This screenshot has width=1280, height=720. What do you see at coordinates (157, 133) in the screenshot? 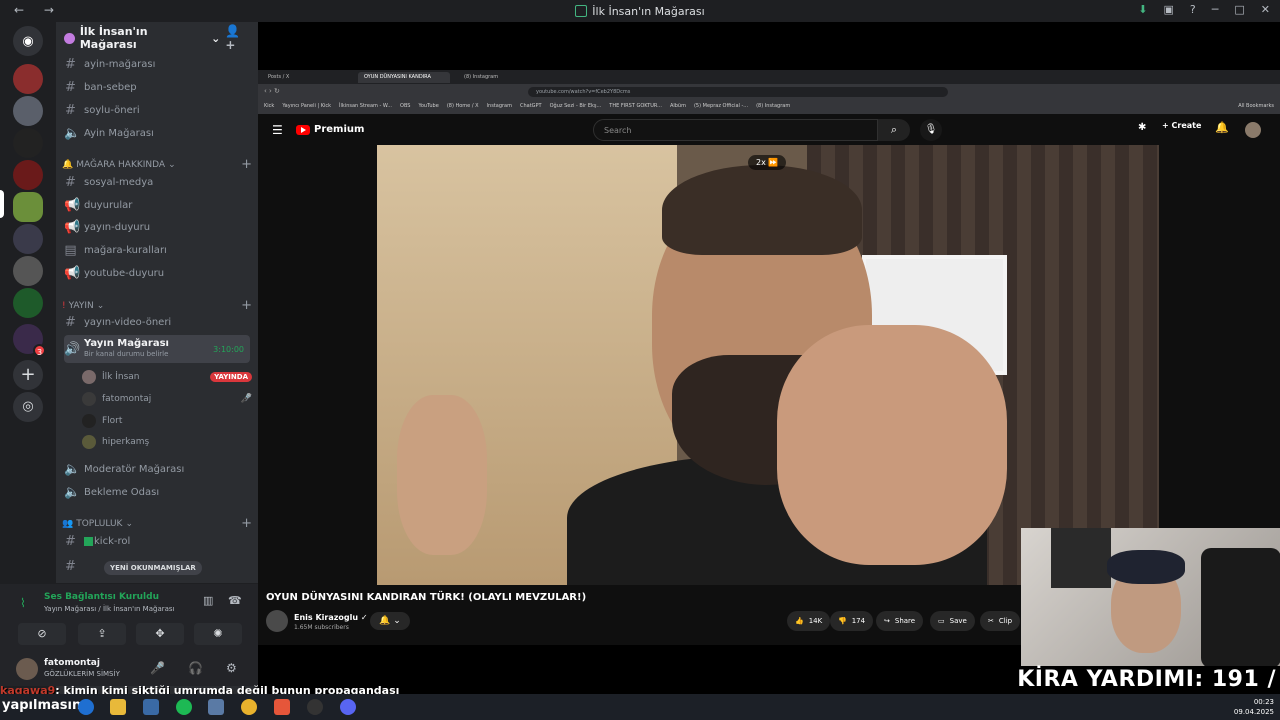
I see `voice-channel-item: 🔈 Ayin Mağarası` at bounding box center [157, 133].